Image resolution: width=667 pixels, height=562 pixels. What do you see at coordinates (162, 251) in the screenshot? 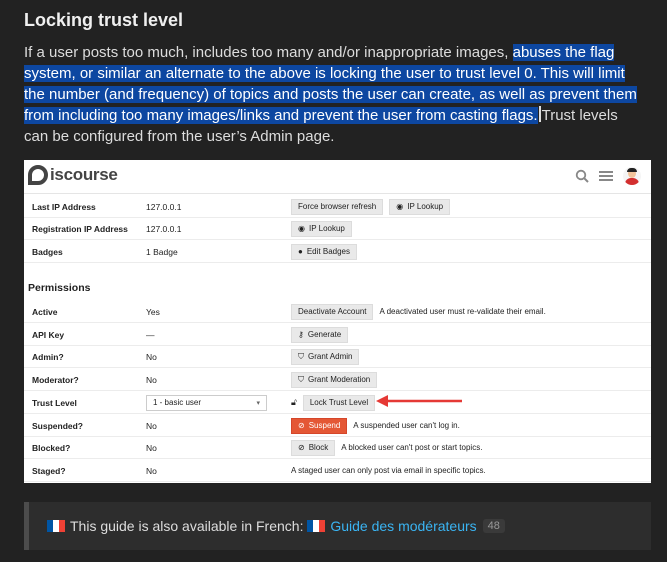
I see `row-value: 1 Badge` at bounding box center [162, 251].